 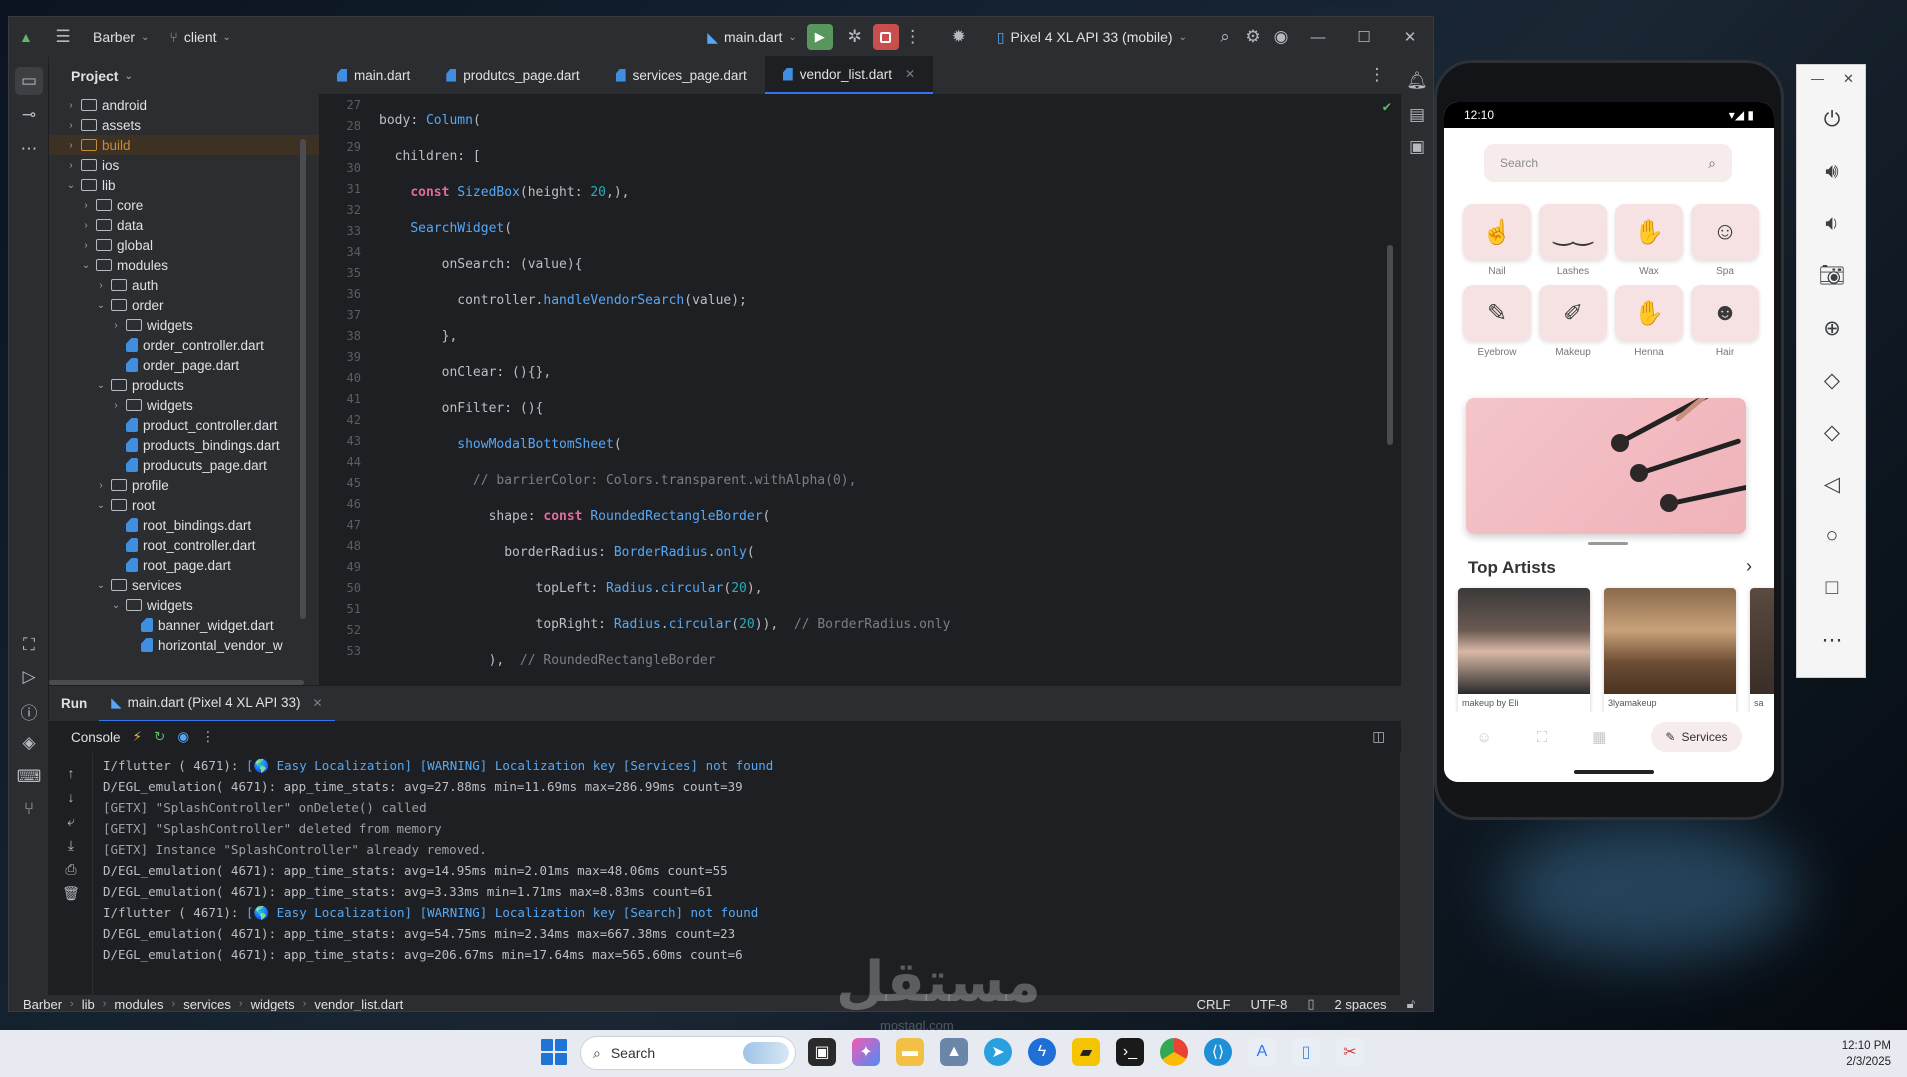 What do you see at coordinates (184, 125) in the screenshot?
I see `tree-item: › assets` at bounding box center [184, 125].